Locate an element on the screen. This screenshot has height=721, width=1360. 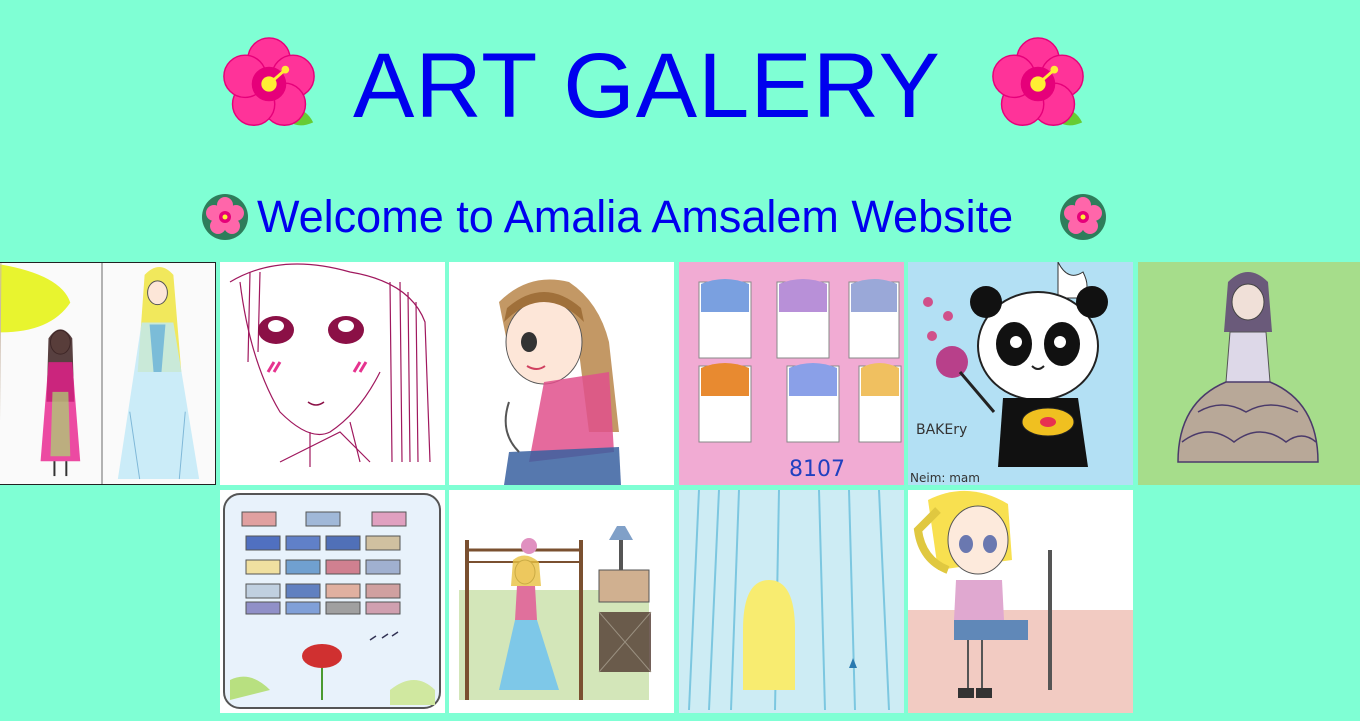
drawing-girl-bedroom-art is located at coordinates (561, 601).